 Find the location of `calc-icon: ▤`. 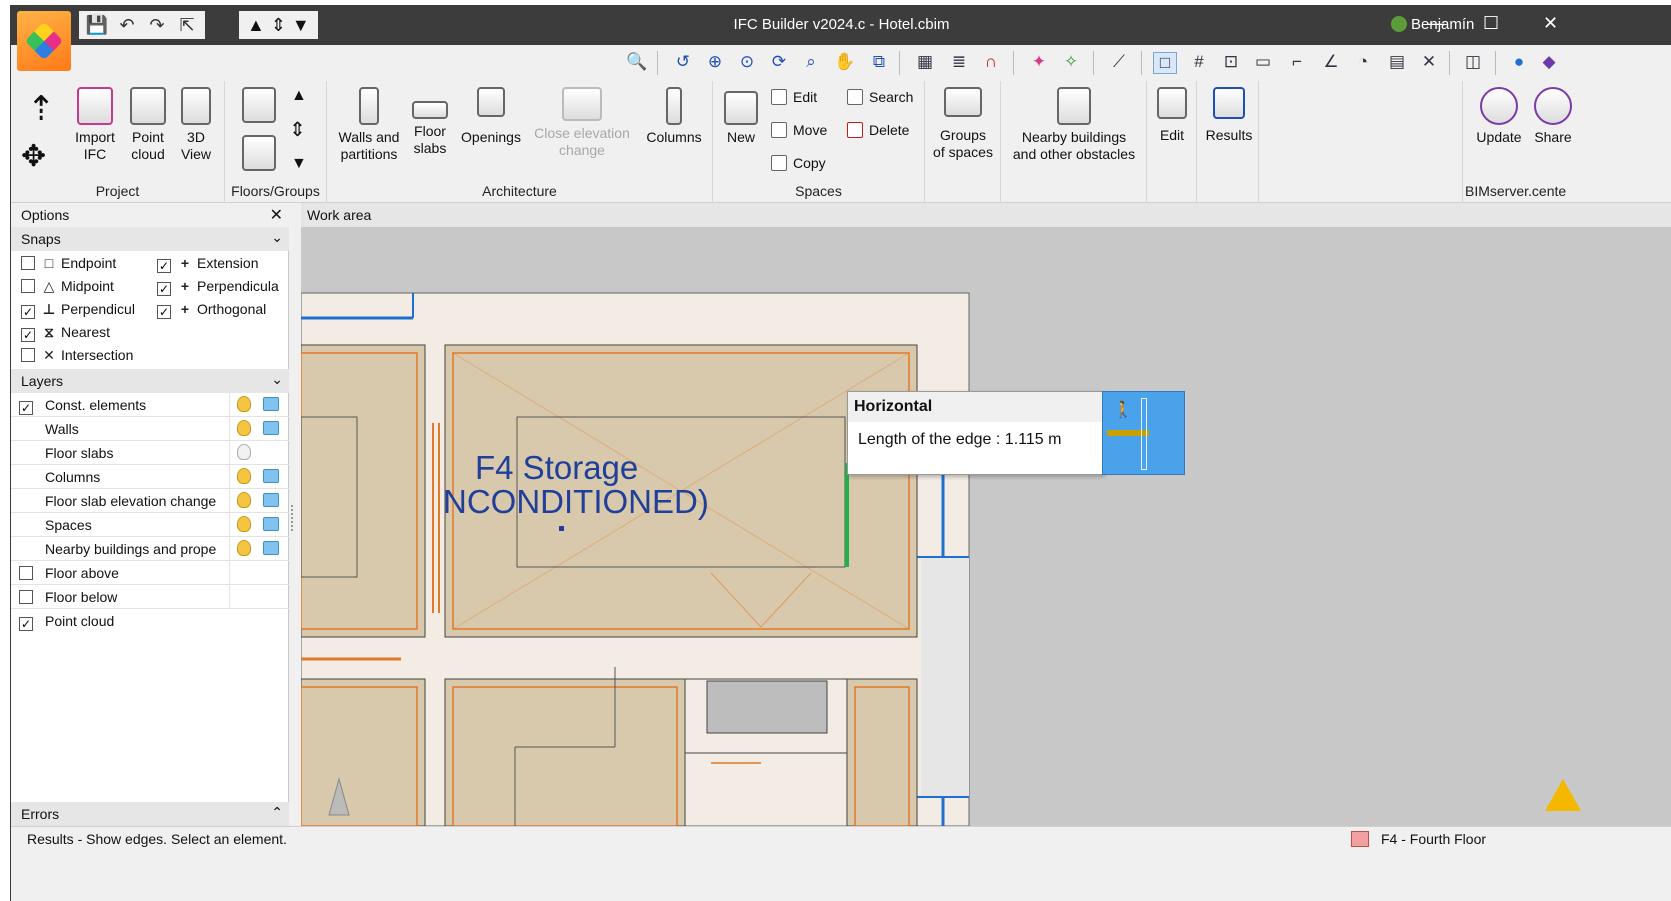

calc-icon: ▤ is located at coordinates (1397, 63).